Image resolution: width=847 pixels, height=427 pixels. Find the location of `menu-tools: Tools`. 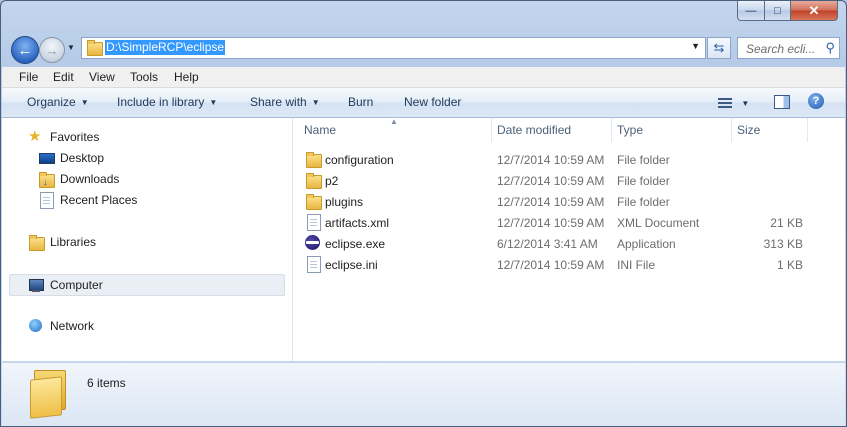

menu-tools: Tools is located at coordinates (144, 77).